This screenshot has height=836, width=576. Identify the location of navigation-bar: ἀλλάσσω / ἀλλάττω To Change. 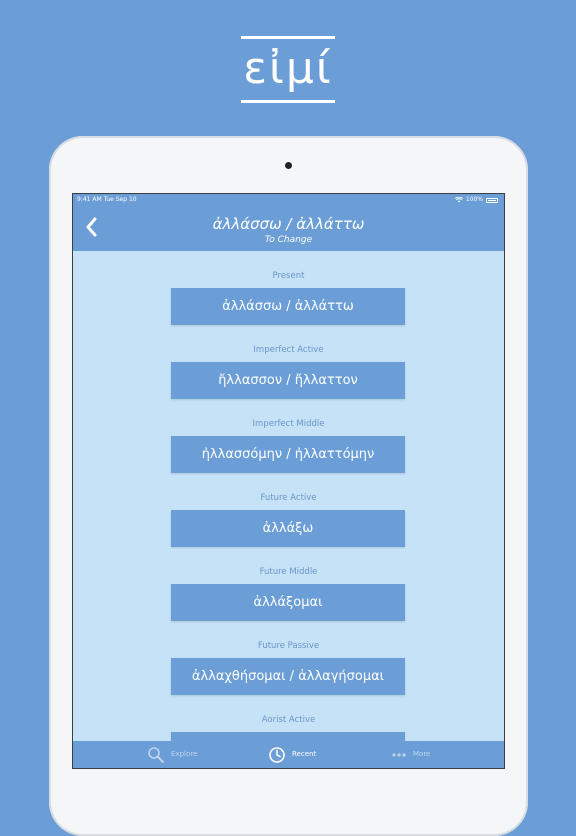
(288, 228).